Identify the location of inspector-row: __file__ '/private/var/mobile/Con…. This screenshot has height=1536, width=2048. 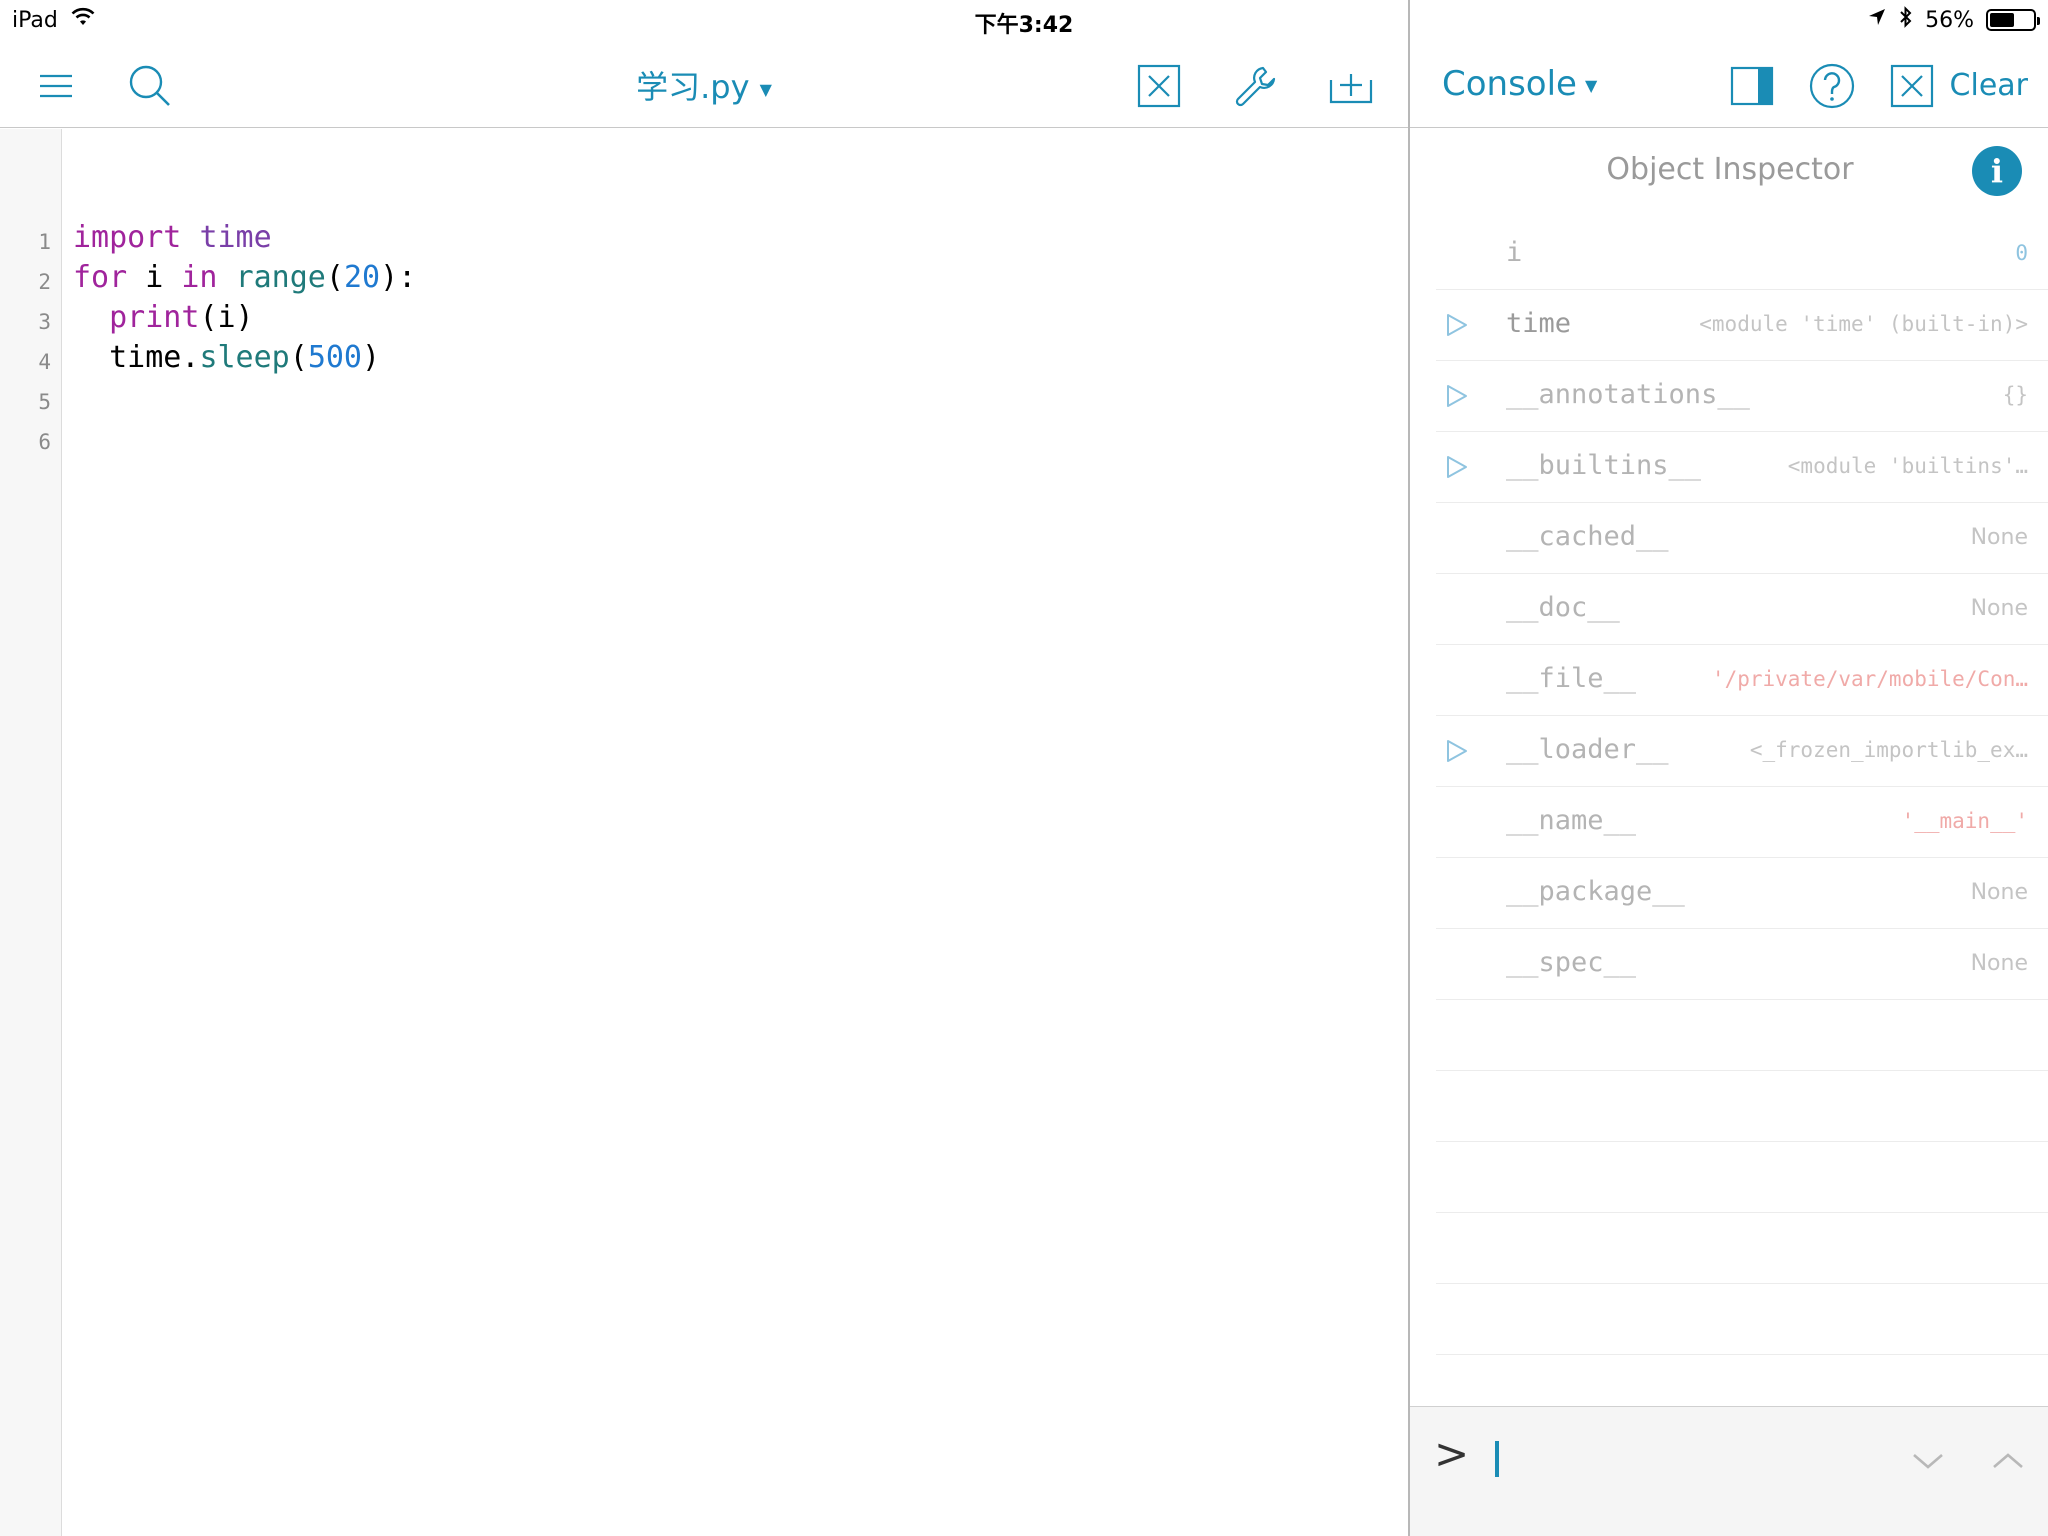
(1742, 680).